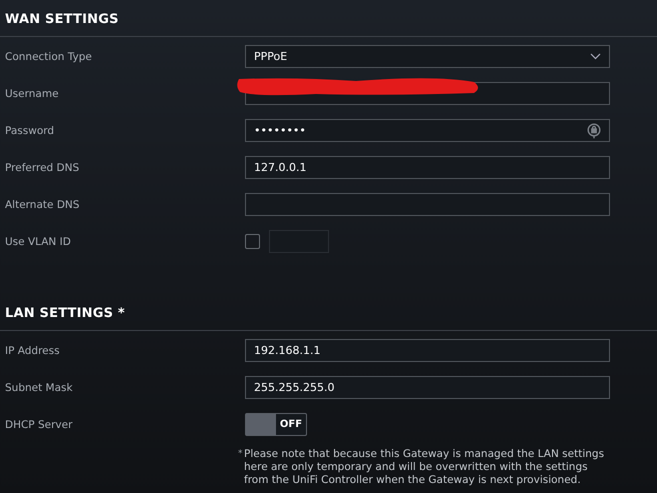  I want to click on field-label: Password, so click(30, 130).